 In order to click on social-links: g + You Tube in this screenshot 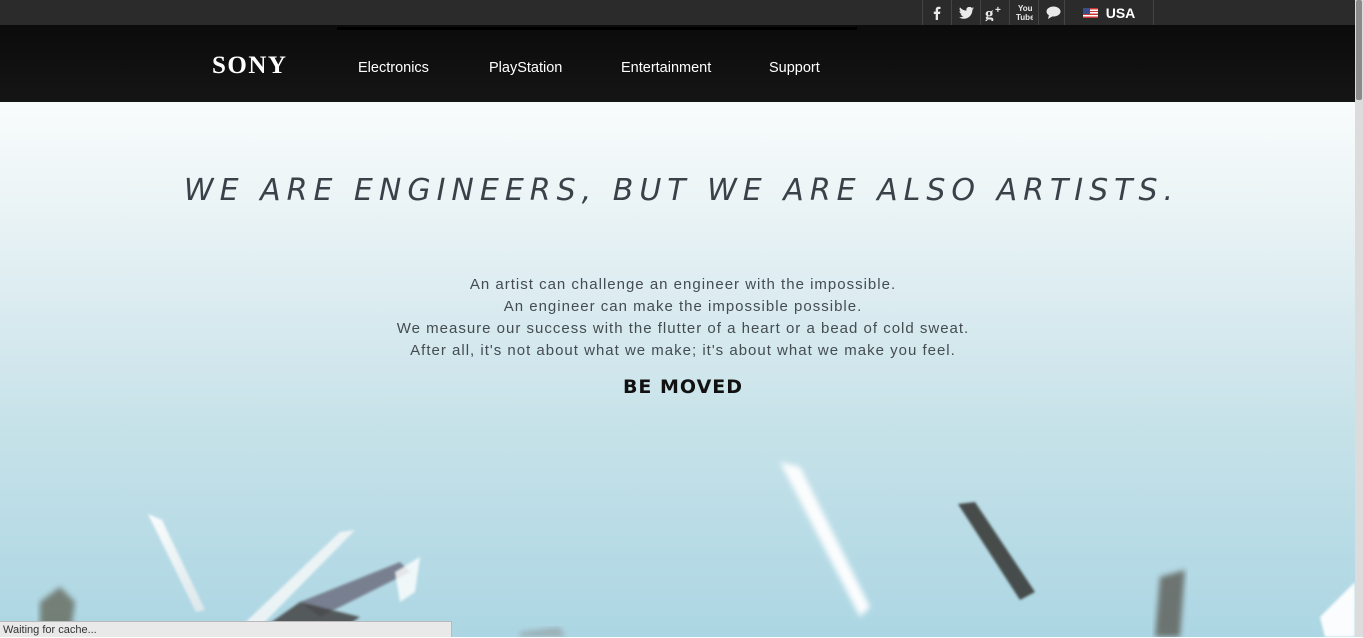, I will do `click(994, 12)`.